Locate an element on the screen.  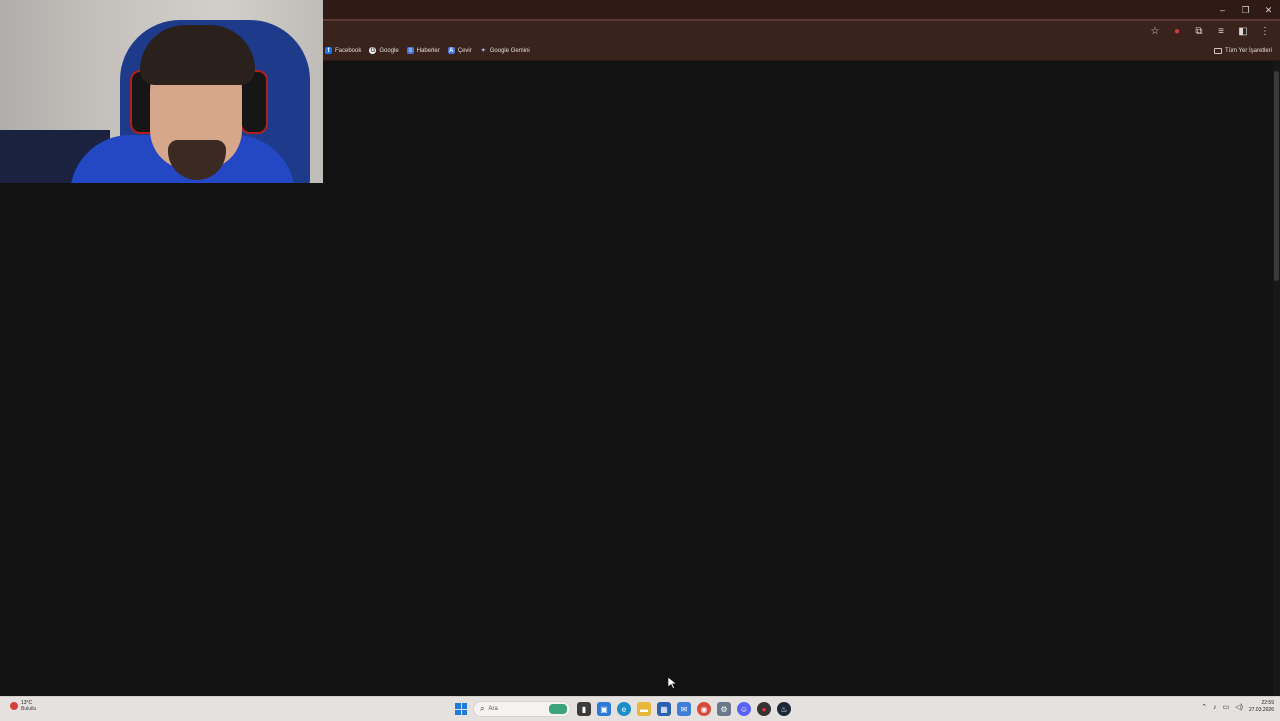
bookmark-label: Google Gemini is located at coordinates (509, 50).